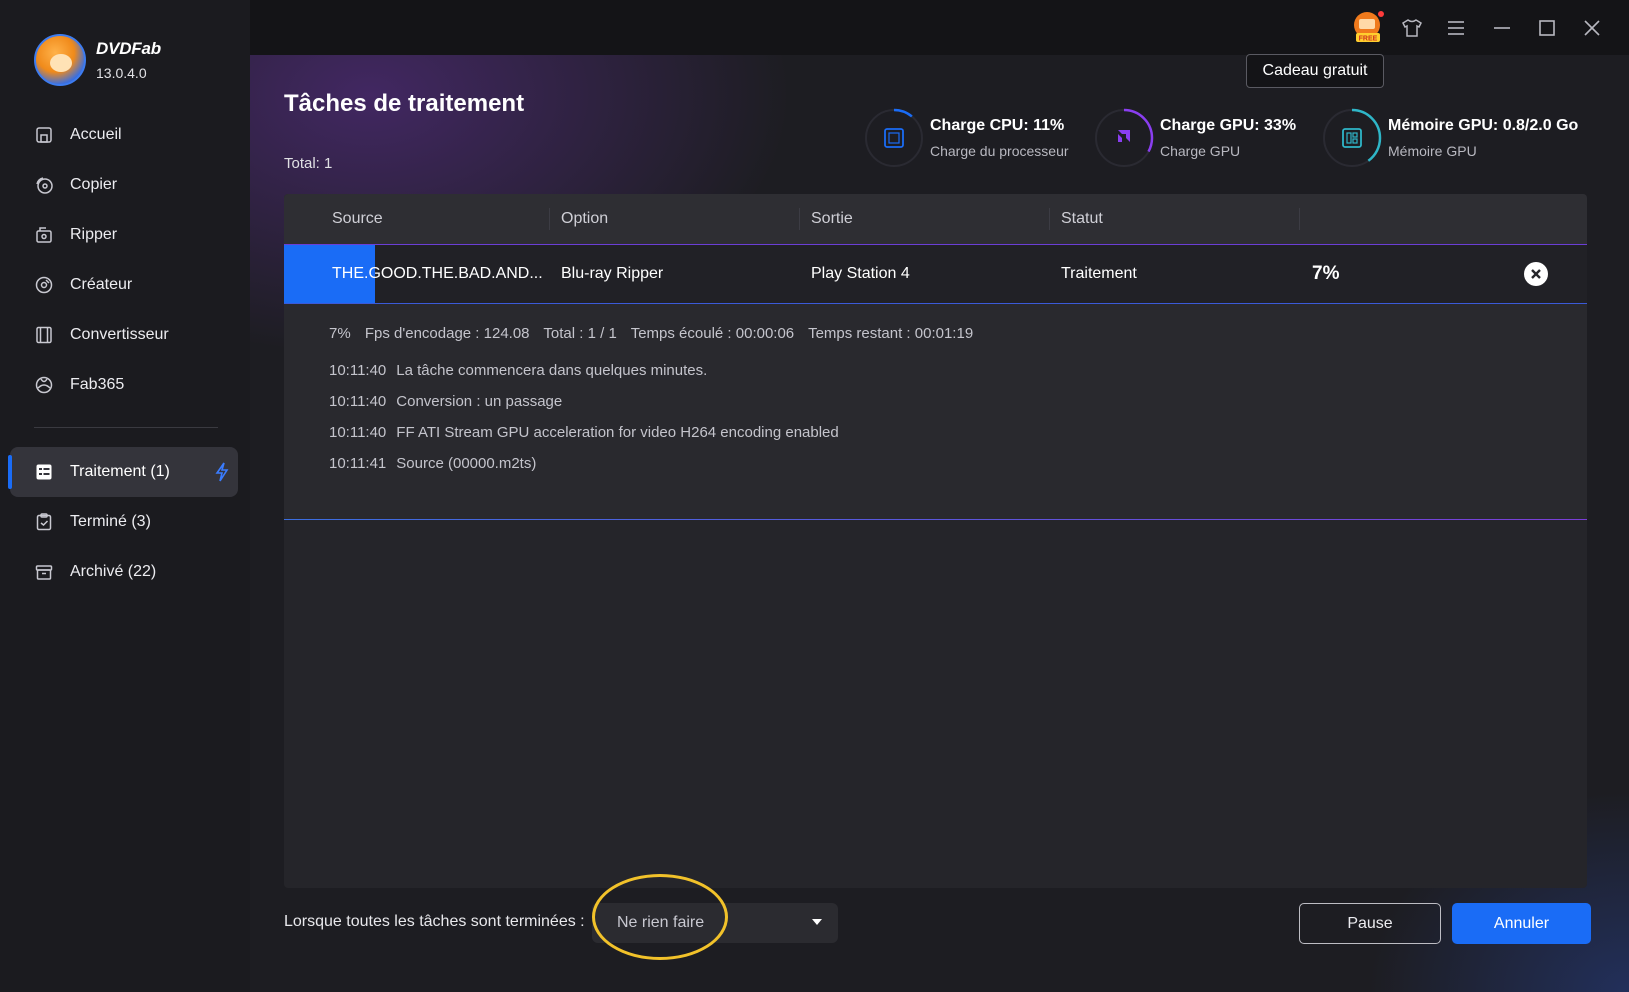  What do you see at coordinates (96, 134) in the screenshot?
I see `sidebar-item-label: Accueil` at bounding box center [96, 134].